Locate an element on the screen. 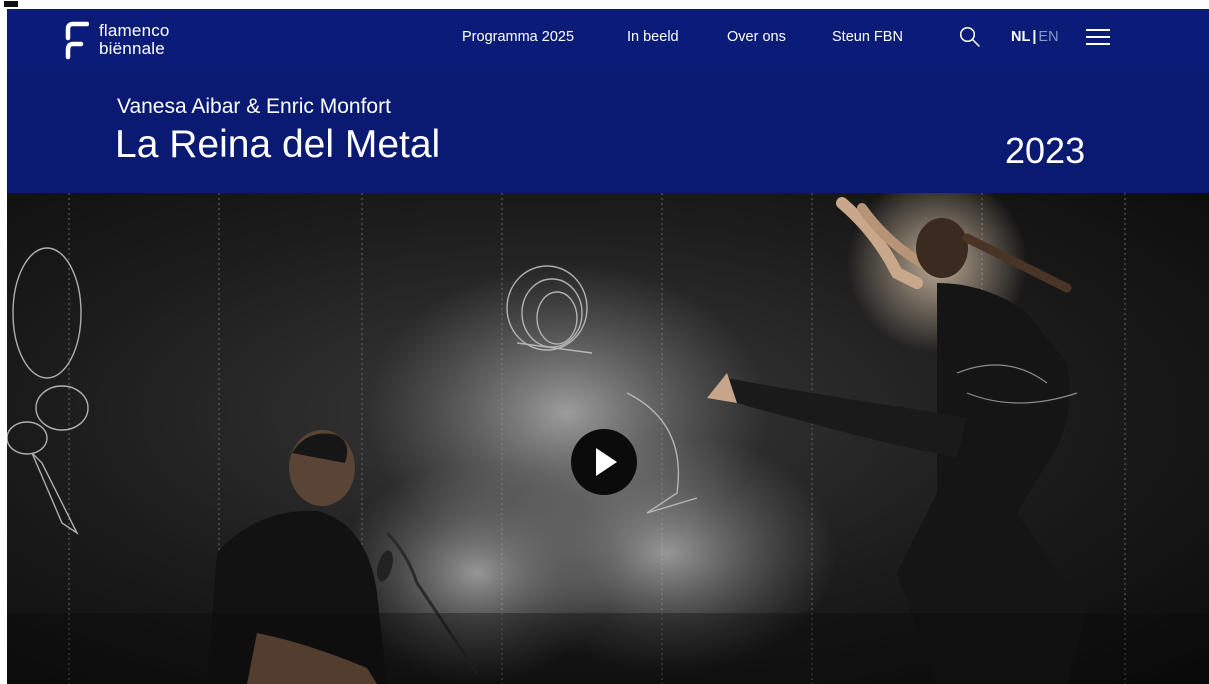 The width and height of the screenshot is (1209, 684). logo-line-1: flamenco is located at coordinates (134, 30).